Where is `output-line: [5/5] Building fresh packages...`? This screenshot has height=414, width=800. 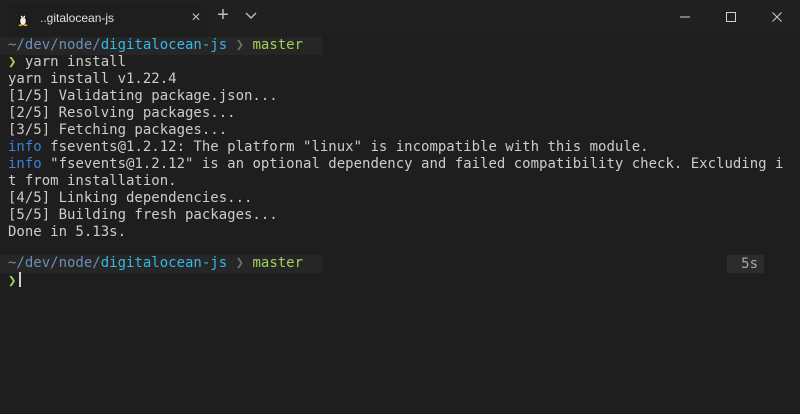 output-line: [5/5] Building fresh packages... is located at coordinates (143, 215).